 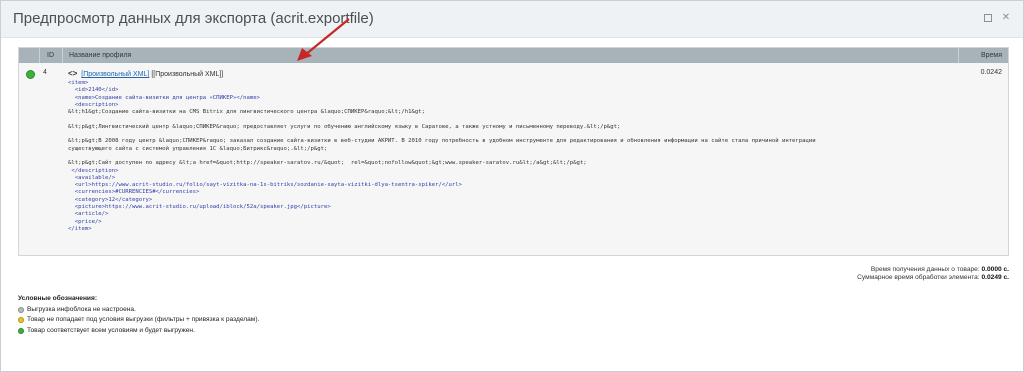 What do you see at coordinates (93, 90) in the screenshot?
I see `xml-line: <id>2140</id>` at bounding box center [93, 90].